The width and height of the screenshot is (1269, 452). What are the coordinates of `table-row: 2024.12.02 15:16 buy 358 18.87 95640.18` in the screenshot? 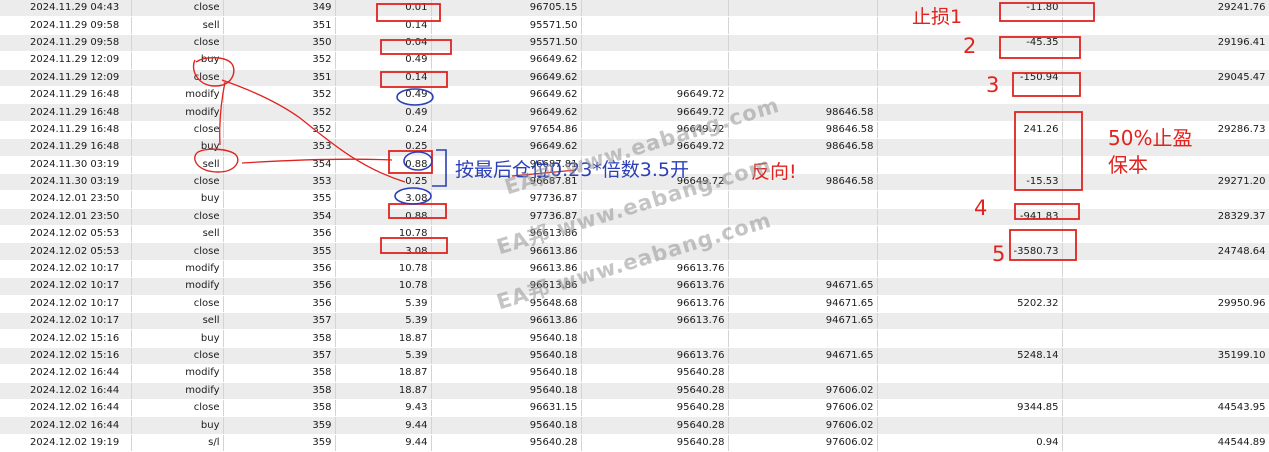 It's located at (634, 338).